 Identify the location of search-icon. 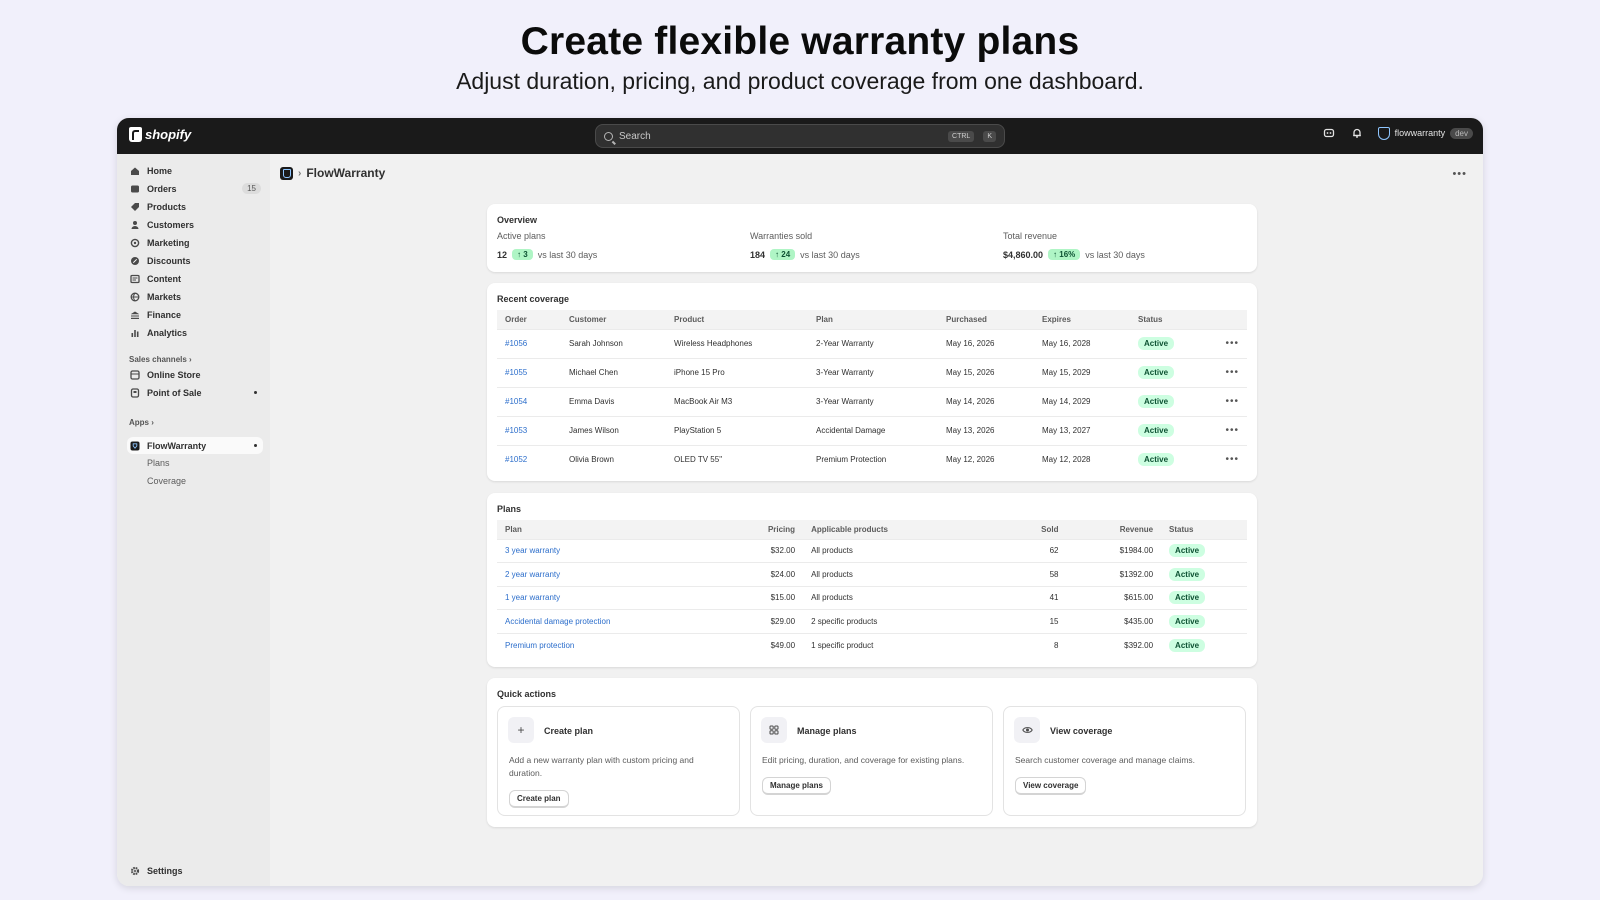
(608, 136).